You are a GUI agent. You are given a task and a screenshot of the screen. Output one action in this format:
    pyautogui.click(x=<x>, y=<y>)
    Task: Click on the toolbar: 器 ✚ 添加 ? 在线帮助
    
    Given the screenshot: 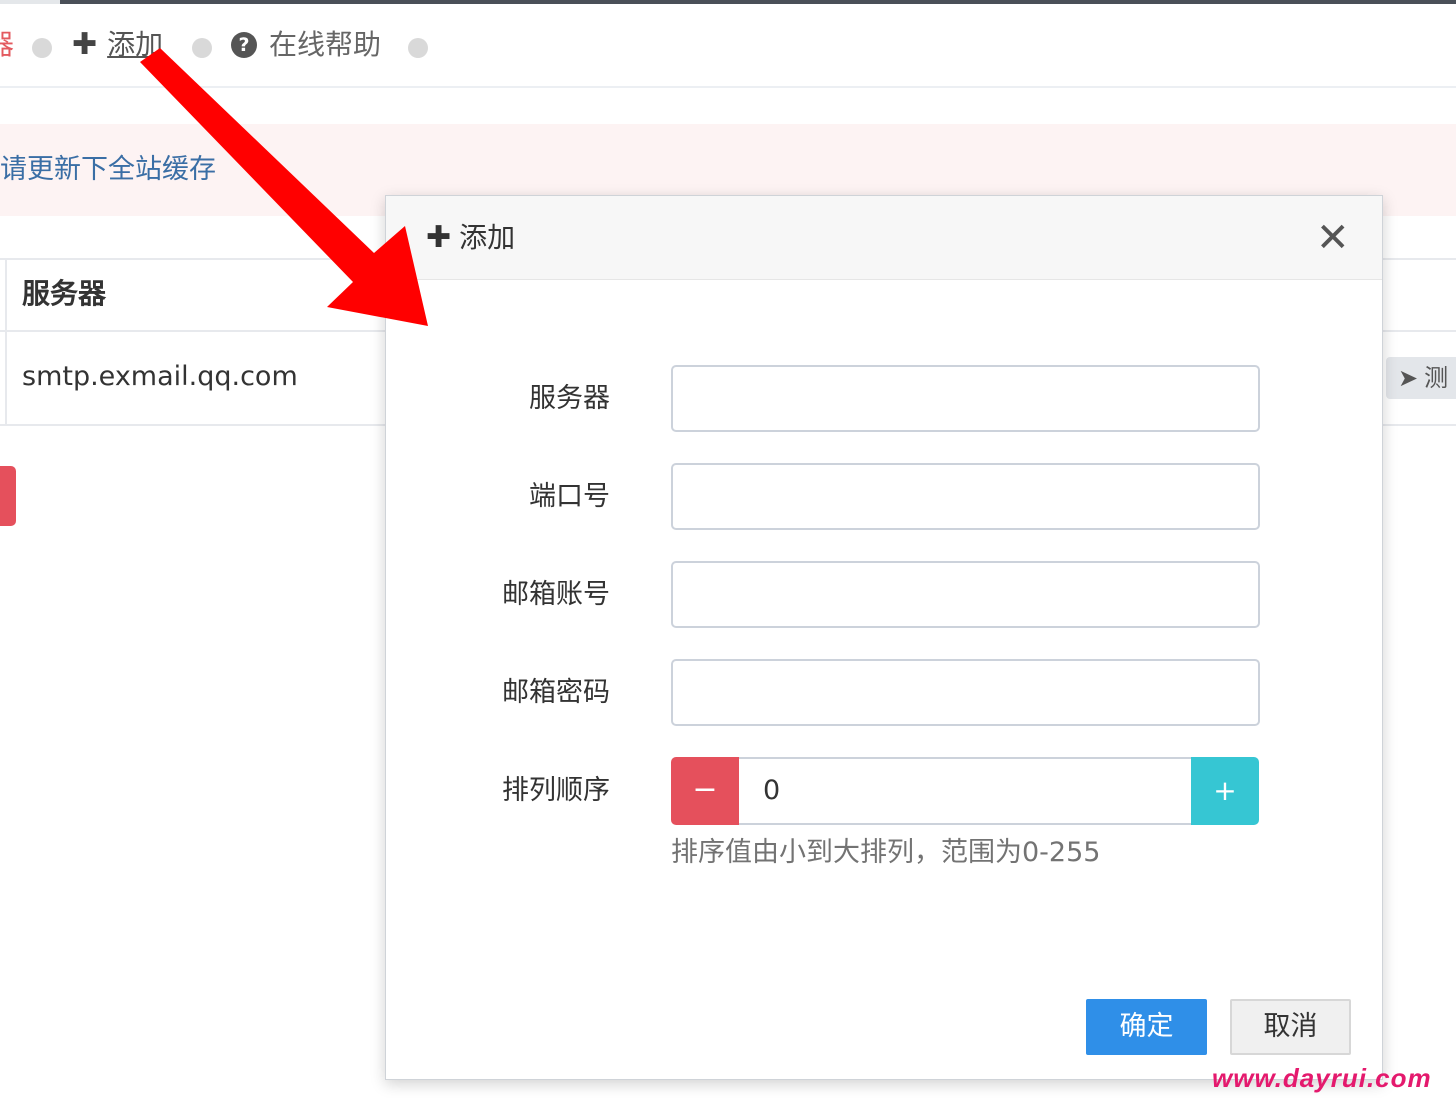 What is the action you would take?
    pyautogui.click(x=728, y=46)
    